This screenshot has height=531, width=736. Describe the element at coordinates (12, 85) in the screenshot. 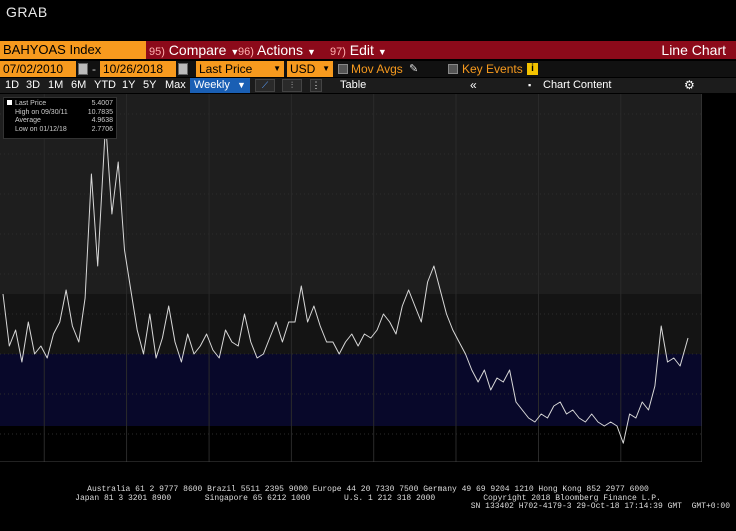

I see `period-1d: 1D` at that location.